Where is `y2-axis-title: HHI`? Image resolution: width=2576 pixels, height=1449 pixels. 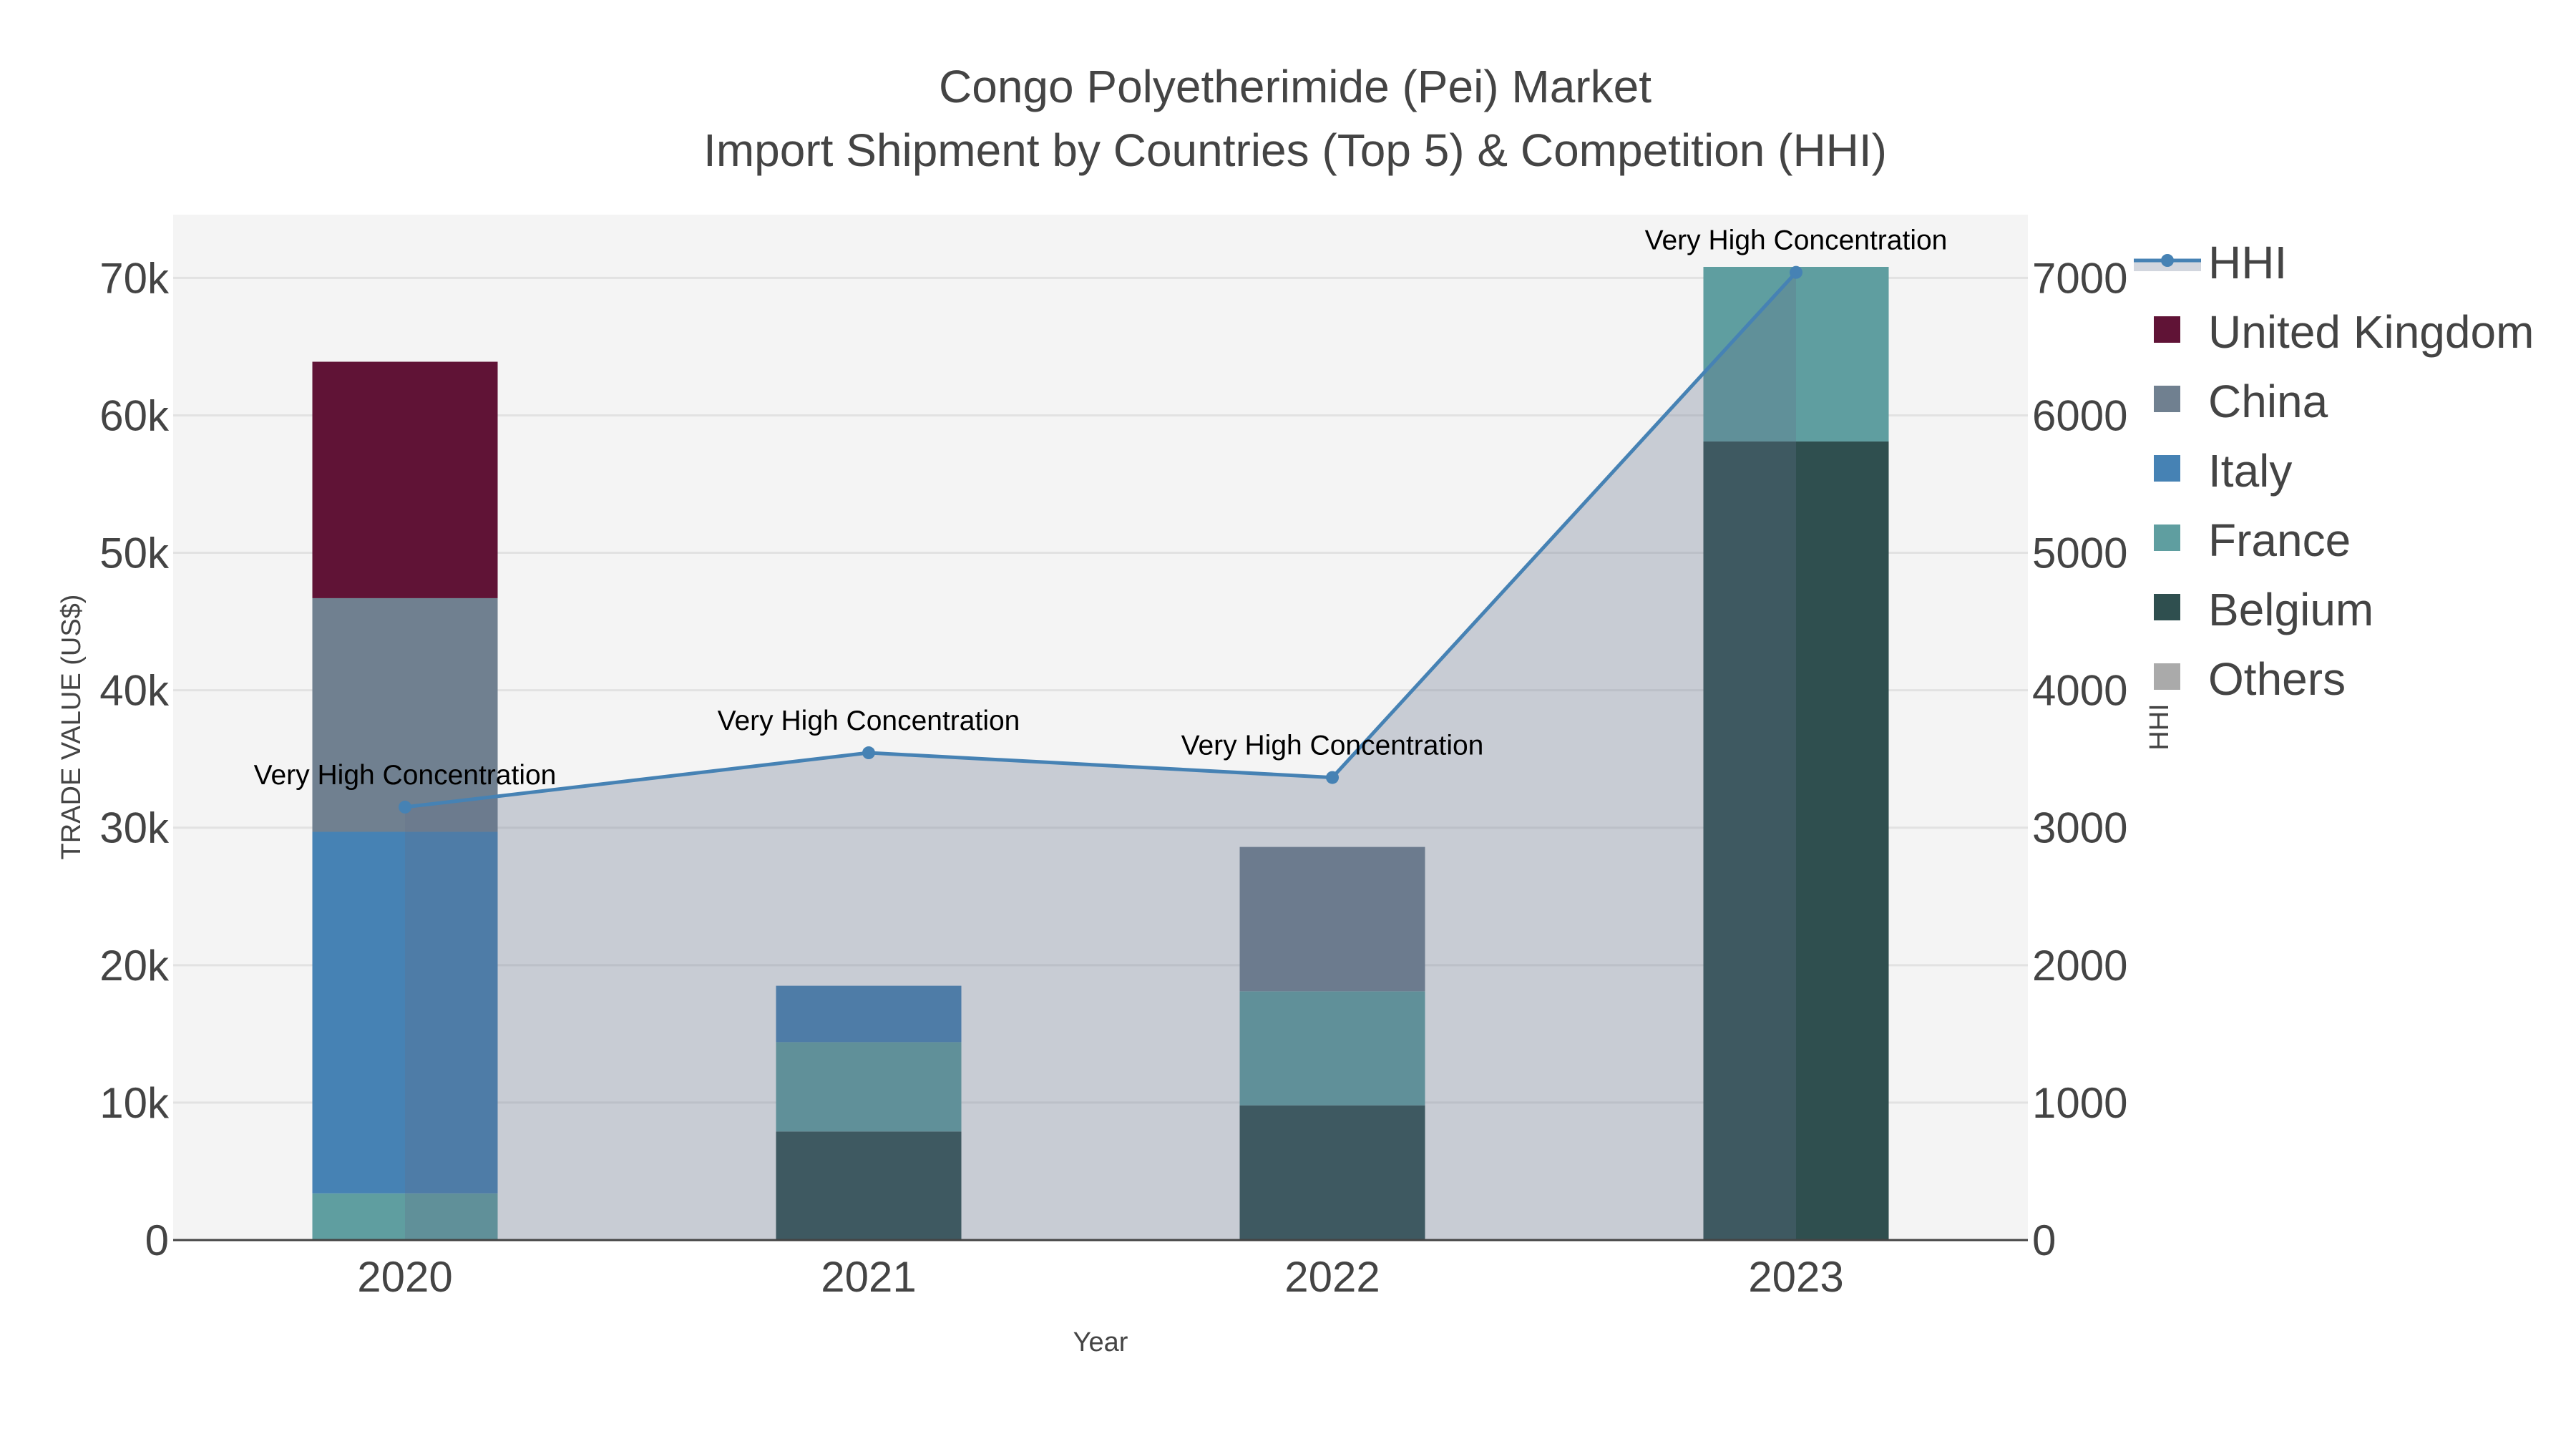 y2-axis-title: HHI is located at coordinates (2160, 726).